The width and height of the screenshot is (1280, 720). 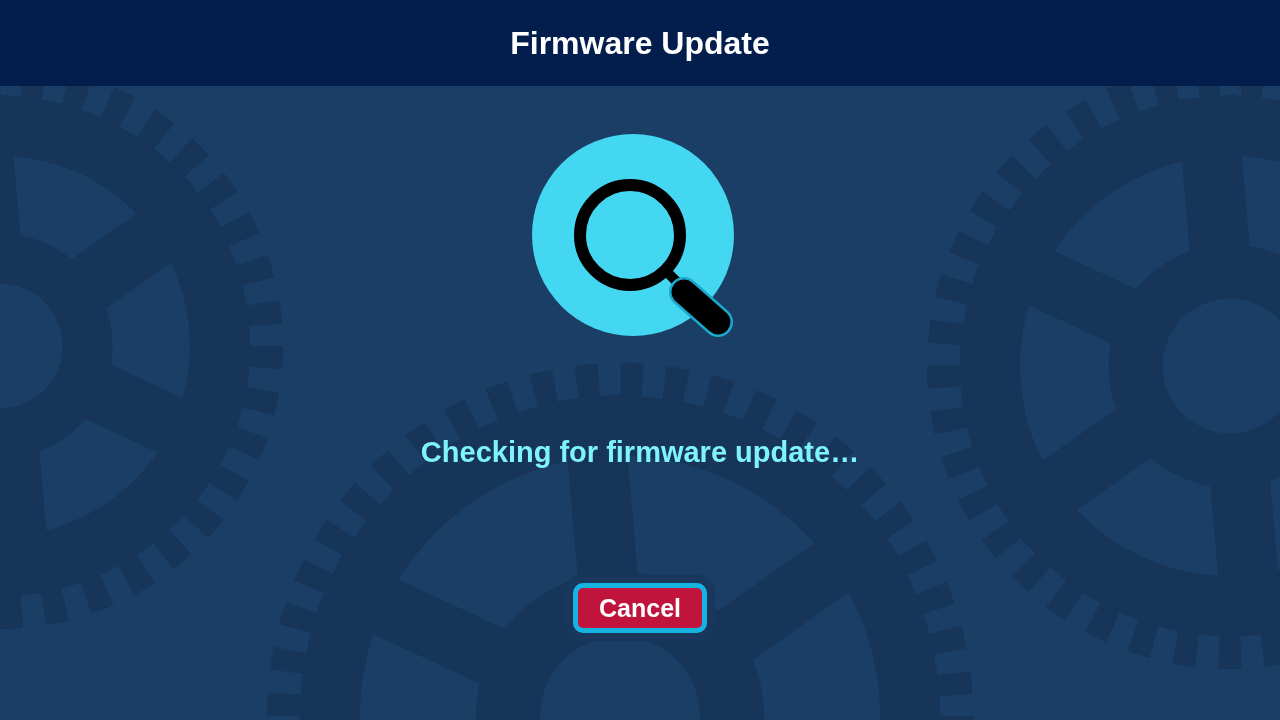 What do you see at coordinates (640, 43) in the screenshot?
I see `page-title: Firmware Update` at bounding box center [640, 43].